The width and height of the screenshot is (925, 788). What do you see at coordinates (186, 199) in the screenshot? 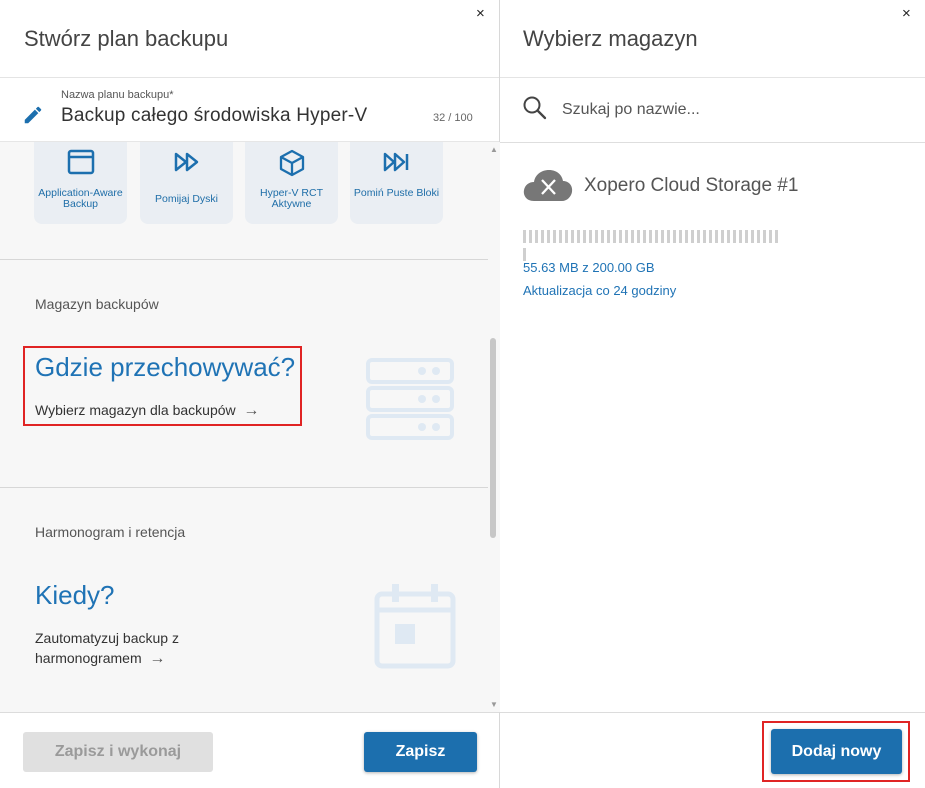
I see `feature-label: Pomijaj Dyski` at bounding box center [186, 199].